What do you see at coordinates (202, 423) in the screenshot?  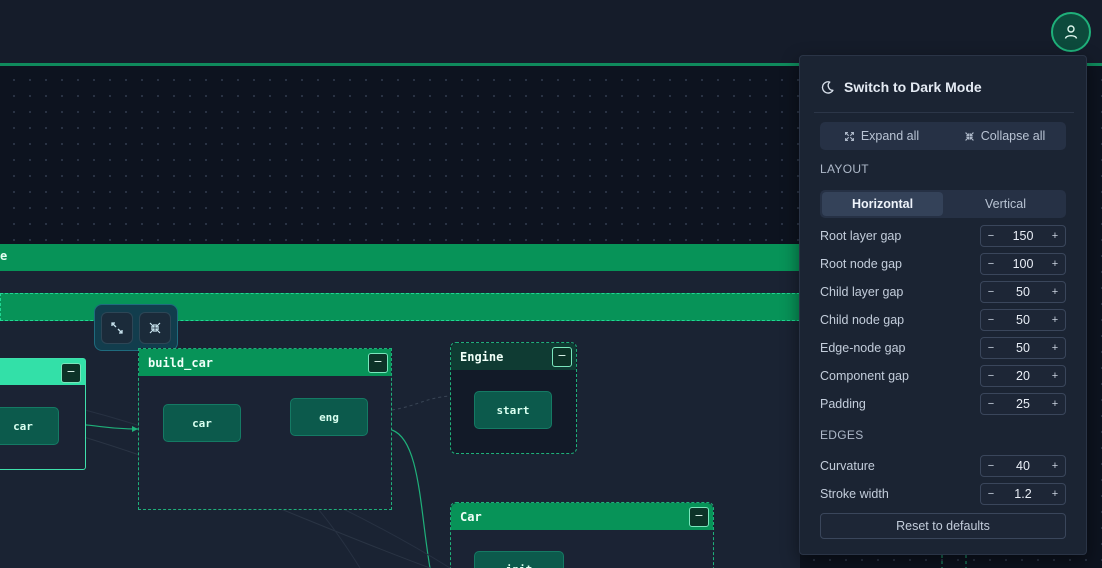 I see `node-car: car` at bounding box center [202, 423].